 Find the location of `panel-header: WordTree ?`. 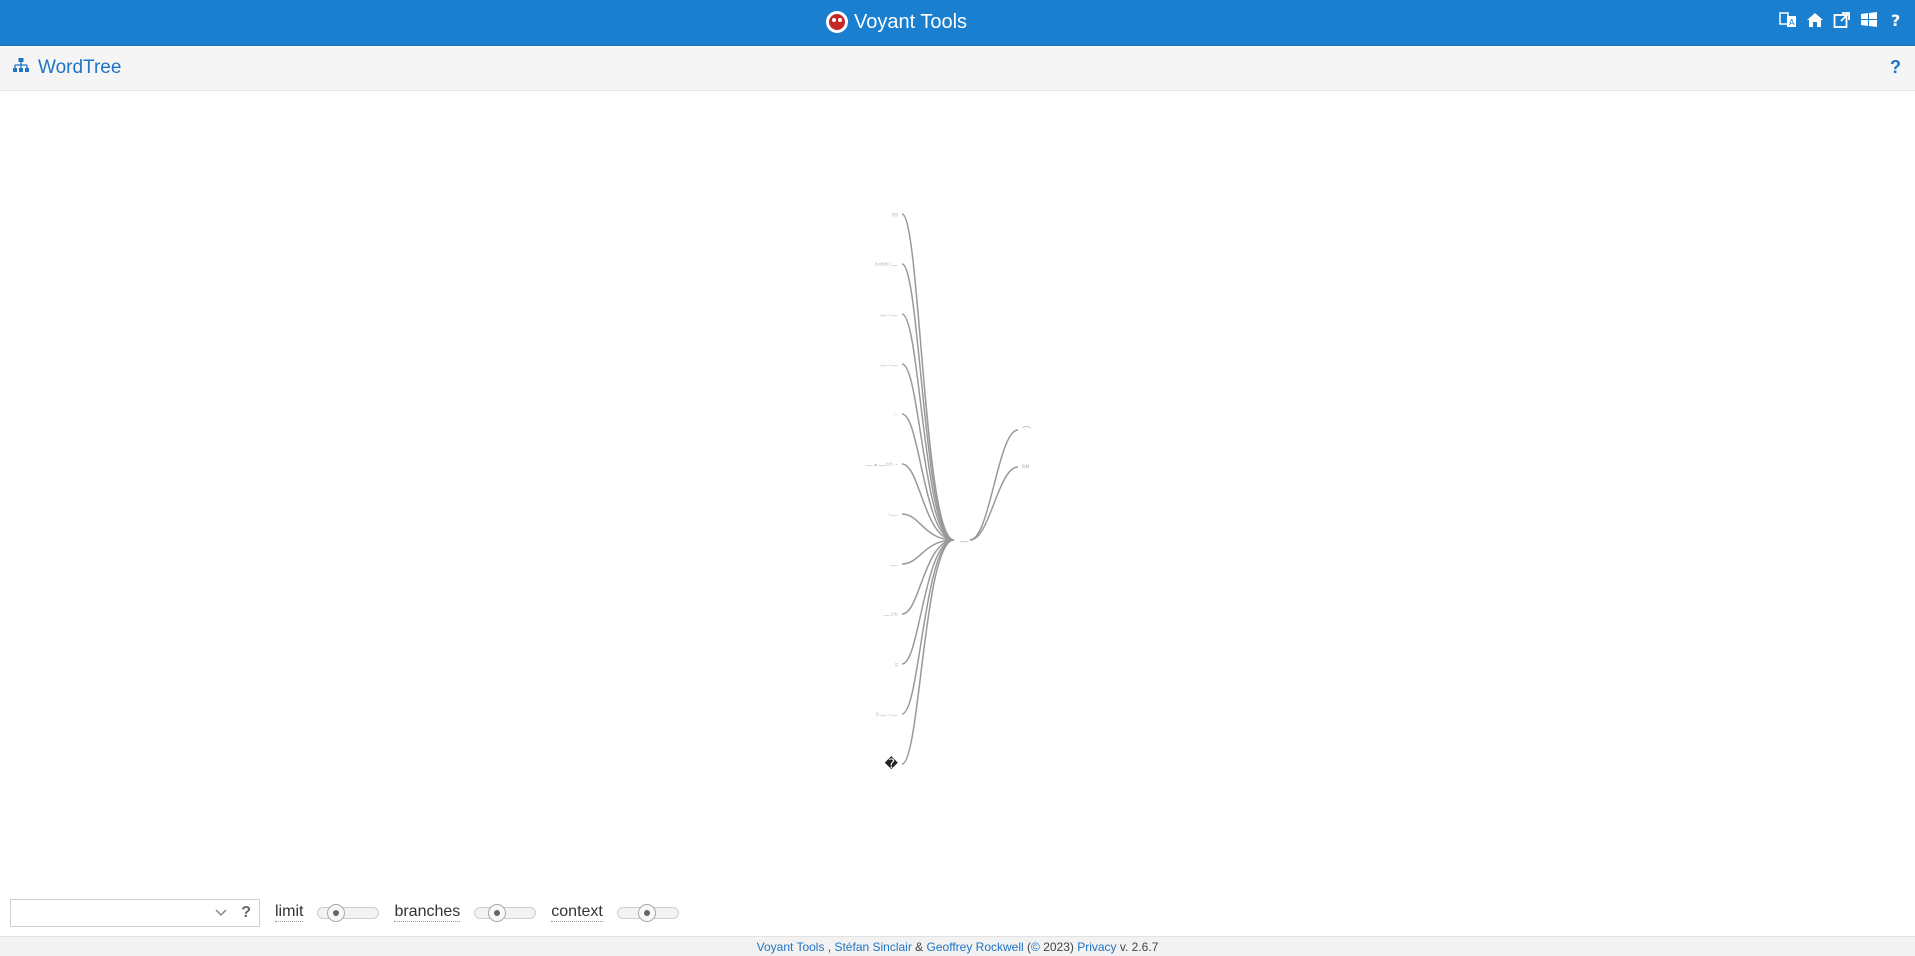

panel-header: WordTree ? is located at coordinates (957, 69).